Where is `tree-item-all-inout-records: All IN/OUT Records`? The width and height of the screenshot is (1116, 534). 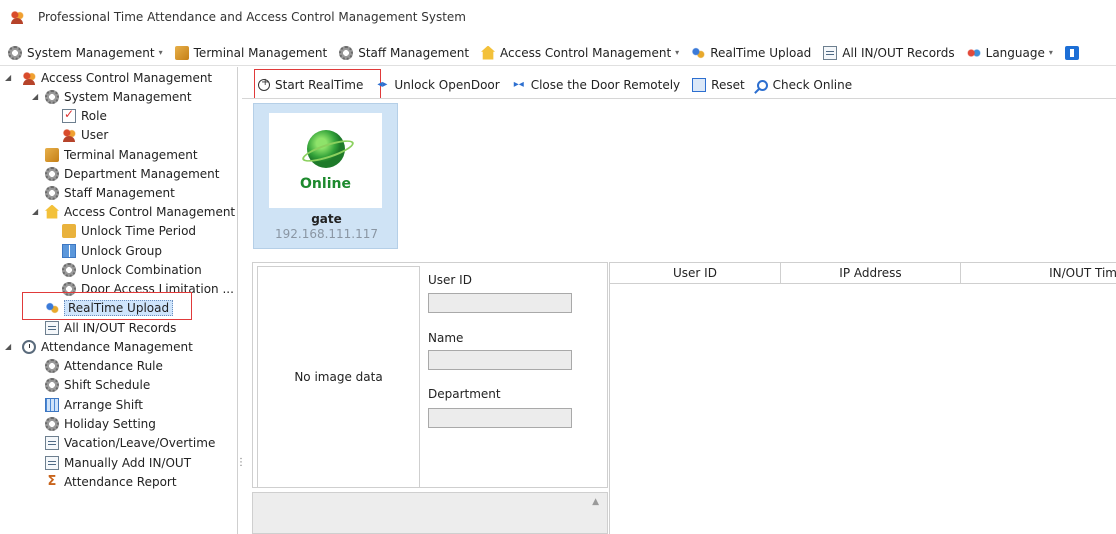 tree-item-all-inout-records: All IN/OUT Records is located at coordinates (110, 327).